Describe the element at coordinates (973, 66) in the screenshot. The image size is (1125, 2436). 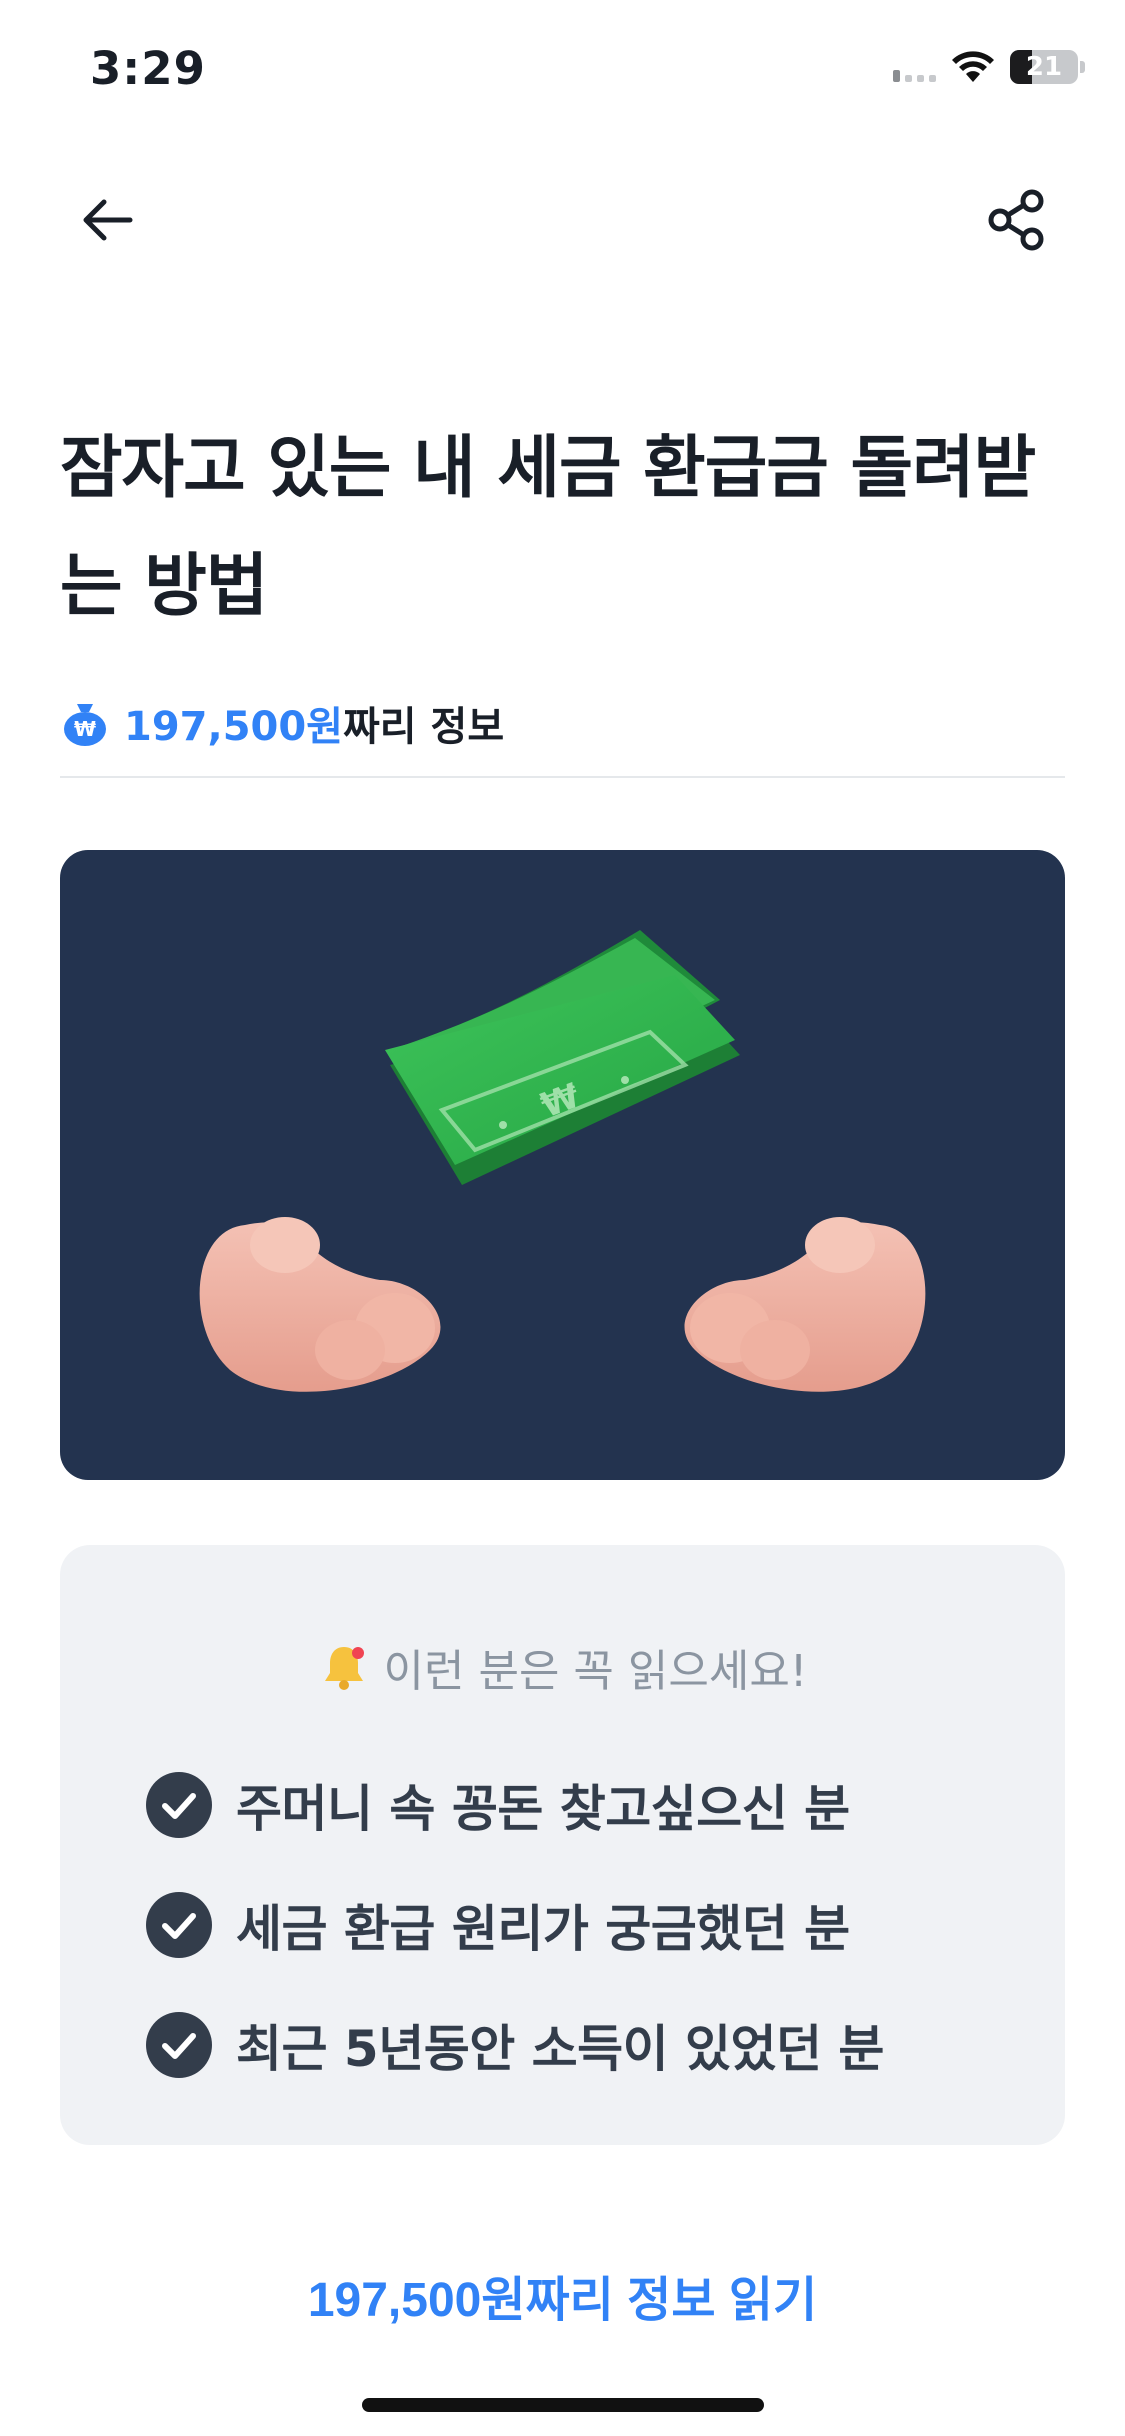
I see `wifi-icon` at that location.